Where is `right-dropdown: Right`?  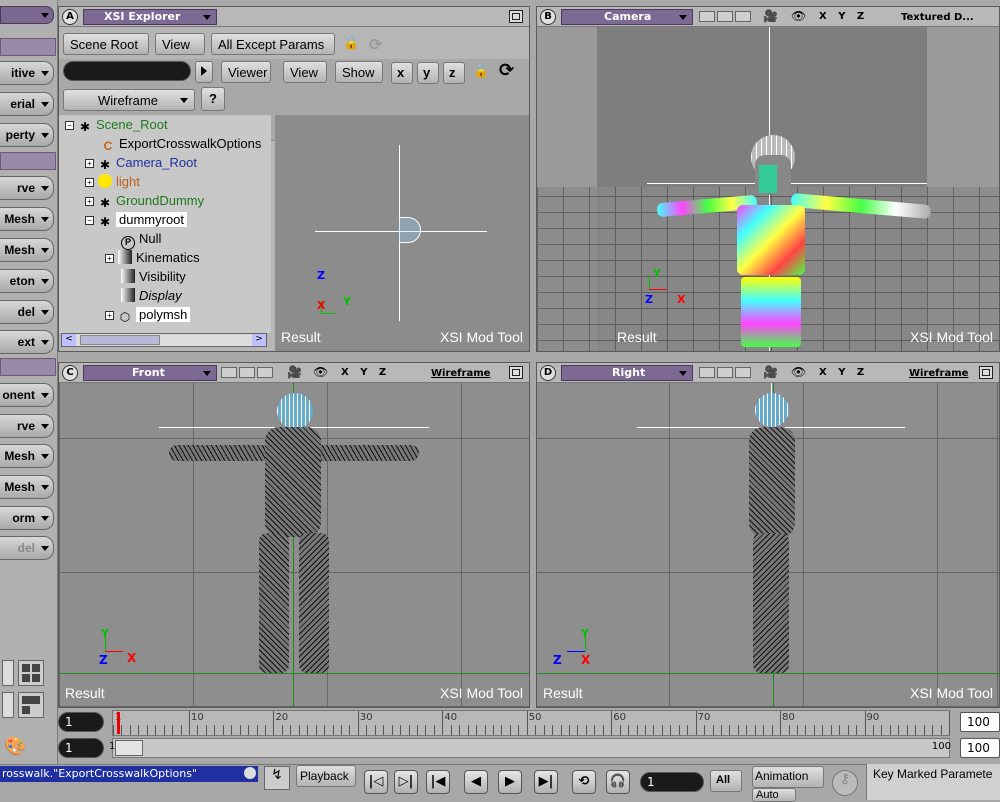 right-dropdown: Right is located at coordinates (627, 373).